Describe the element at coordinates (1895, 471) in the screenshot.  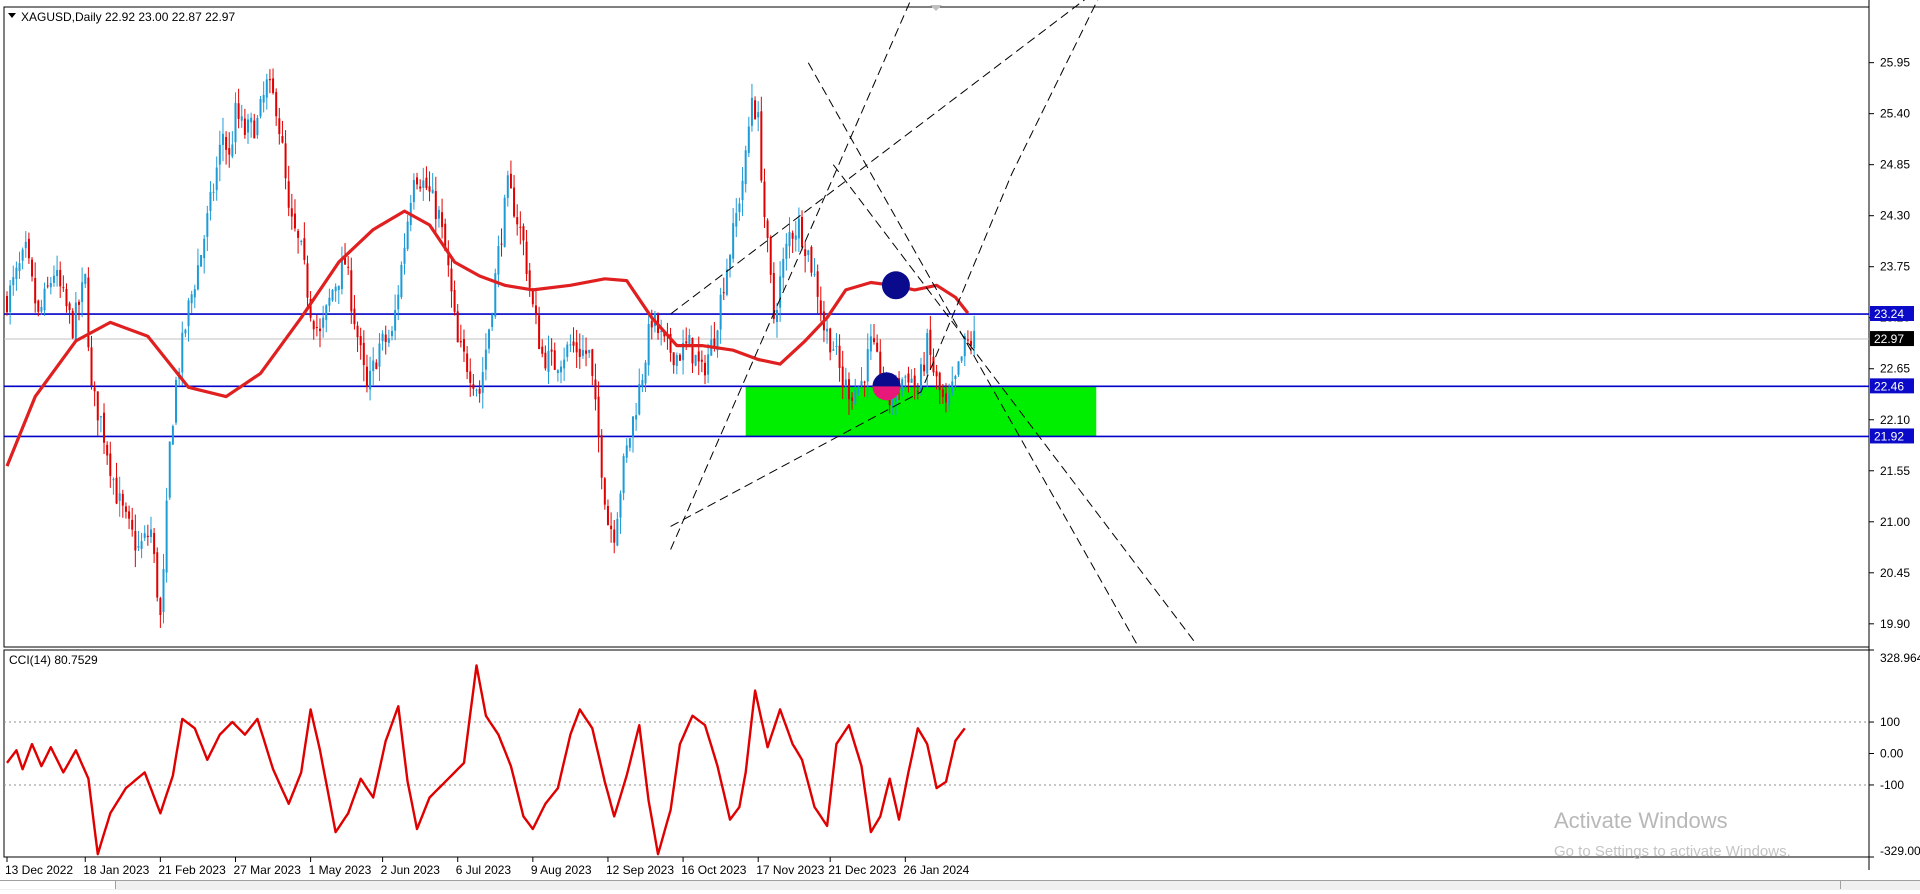
I see `y-tick-label: 21.55` at that location.